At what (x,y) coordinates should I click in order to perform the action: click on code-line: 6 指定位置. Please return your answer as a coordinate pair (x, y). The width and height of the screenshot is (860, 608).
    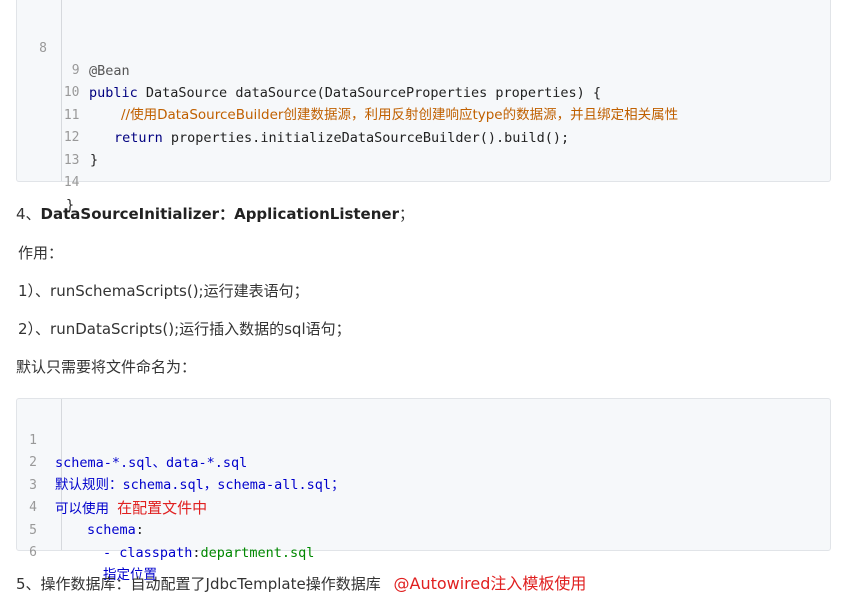
    Looking at the image, I should click on (87, 551).